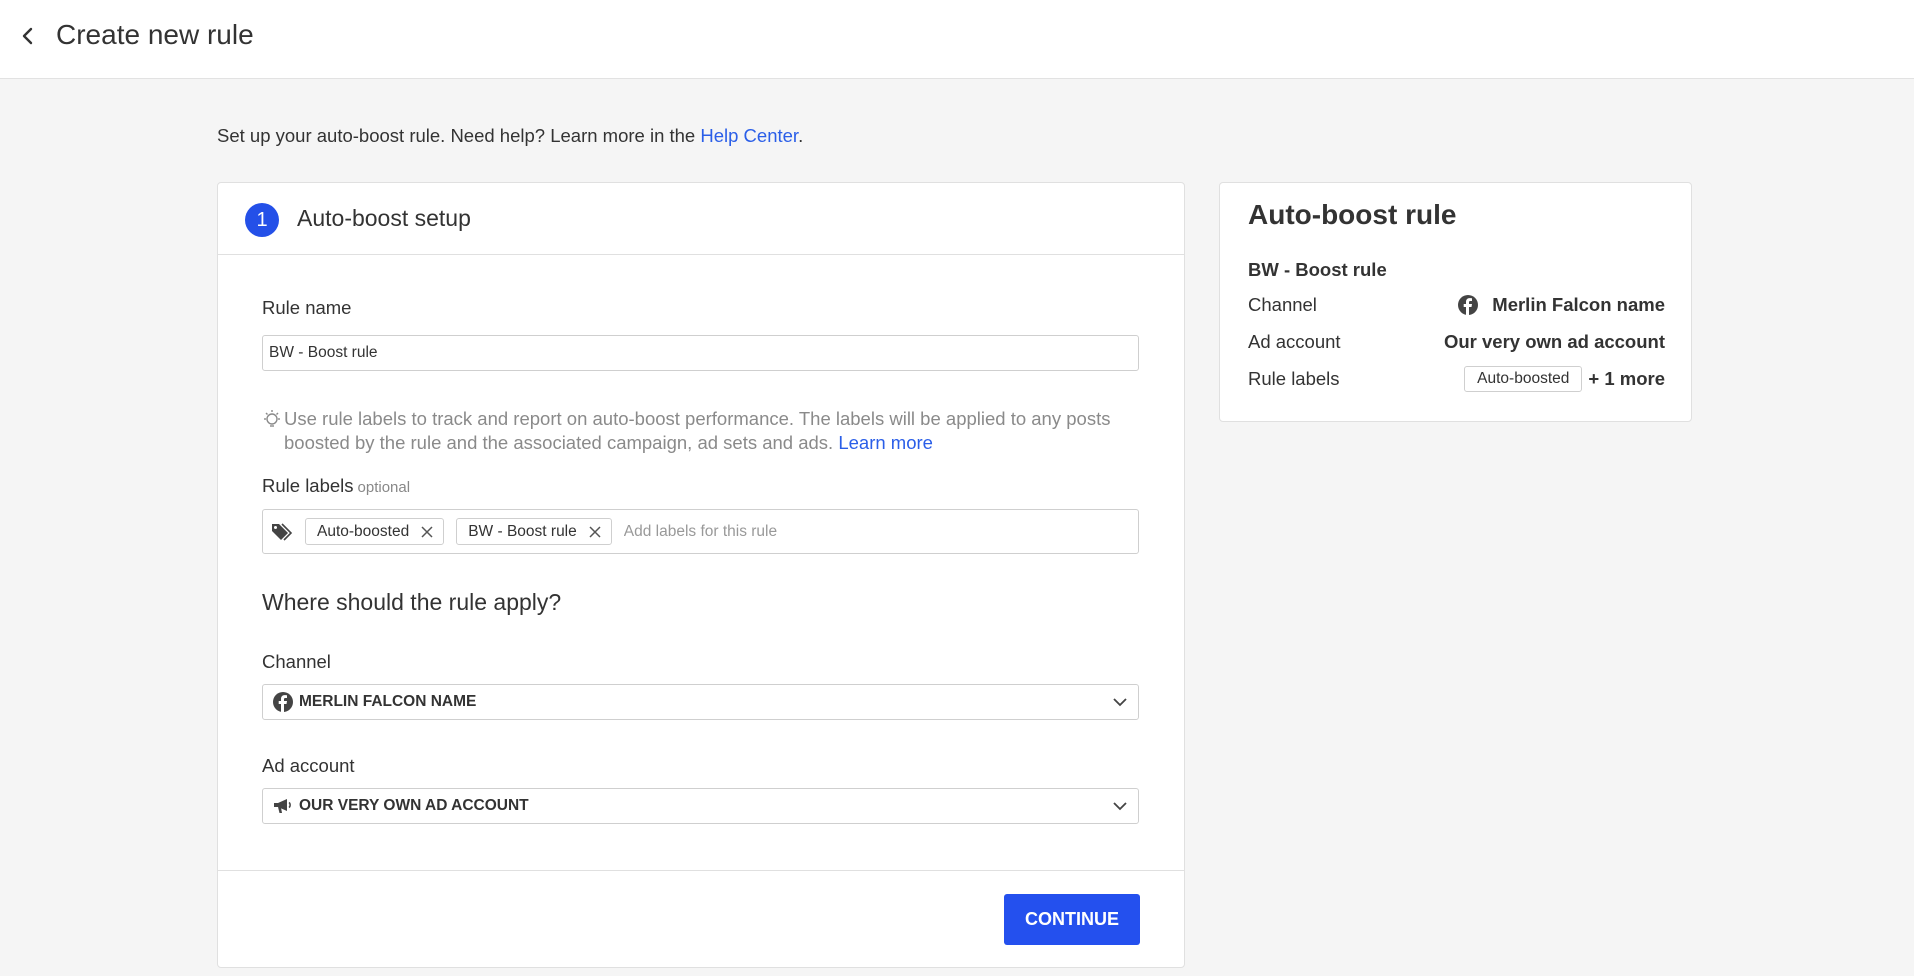 The width and height of the screenshot is (1914, 976). Describe the element at coordinates (155, 34) in the screenshot. I see `page-title: Create new rule` at that location.